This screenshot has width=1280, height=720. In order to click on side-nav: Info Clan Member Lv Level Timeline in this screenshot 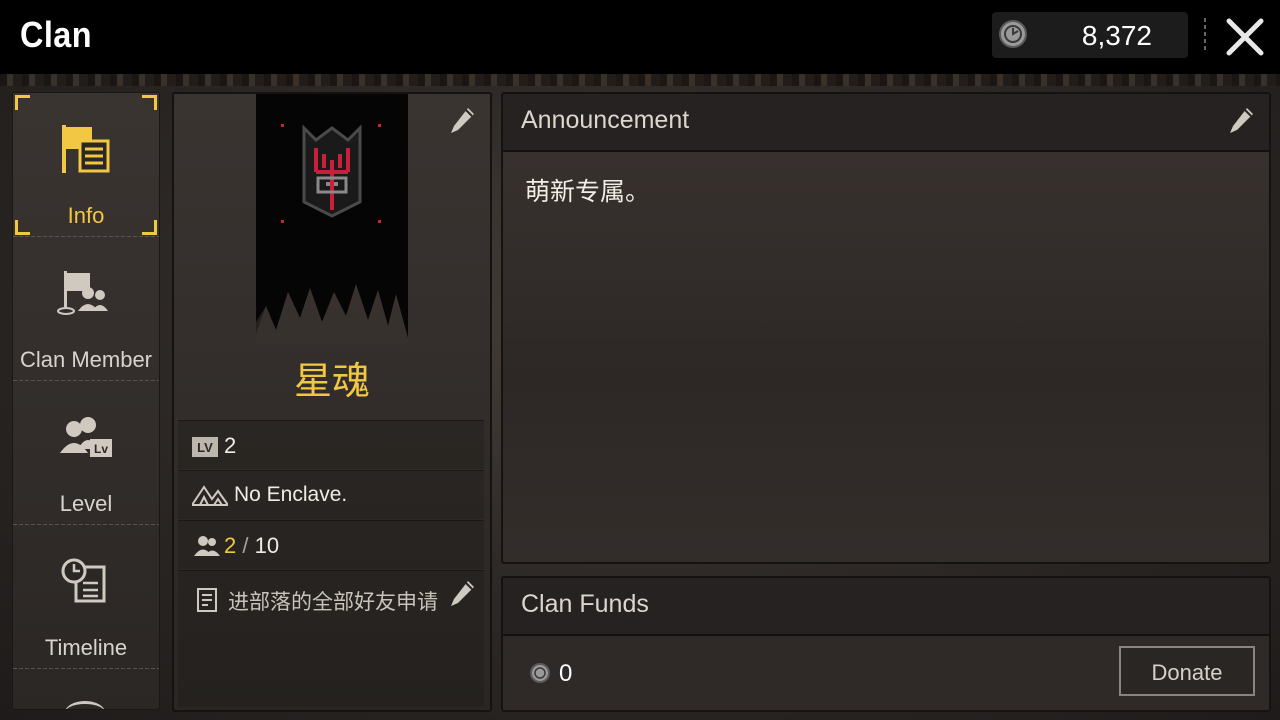, I will do `click(86, 401)`.